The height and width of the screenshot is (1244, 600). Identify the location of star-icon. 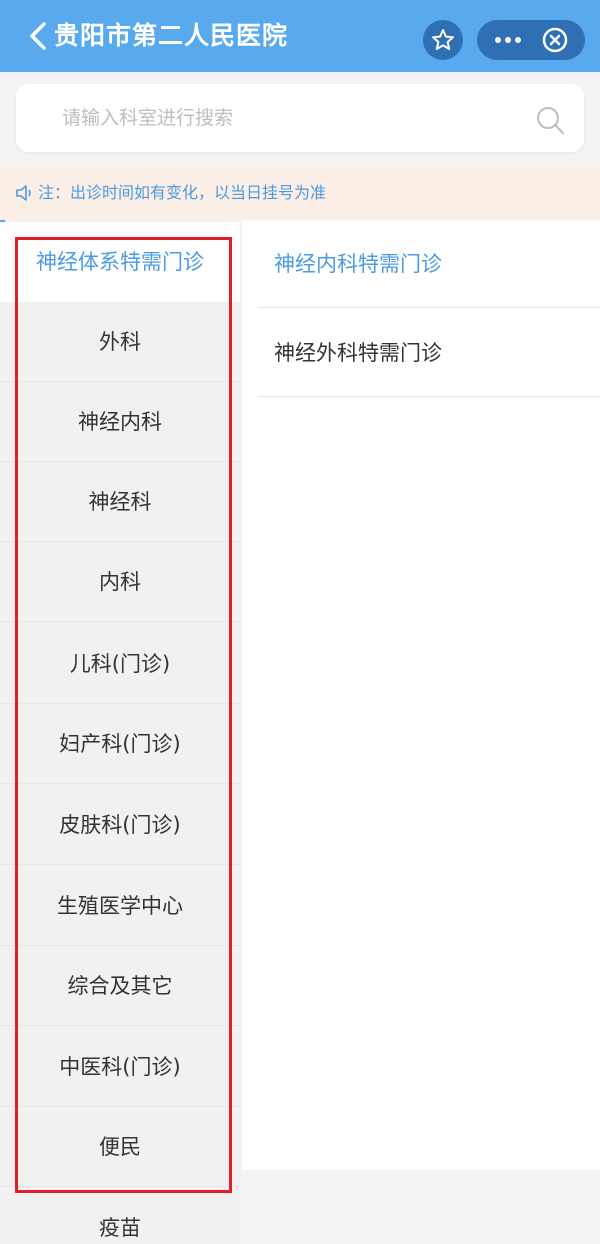
(443, 39).